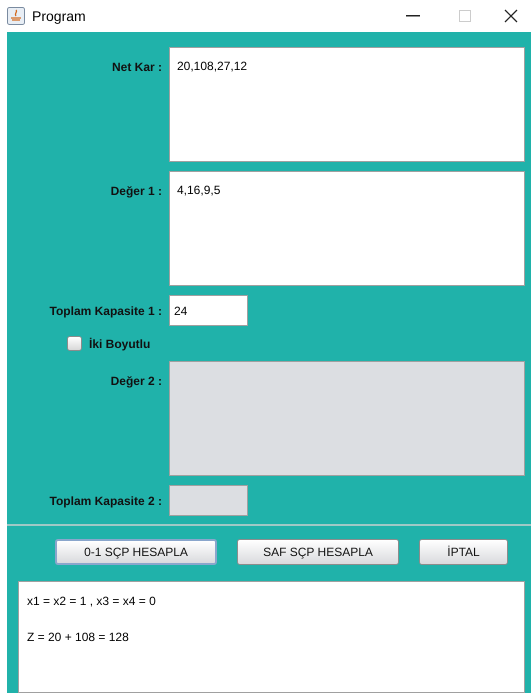 Image resolution: width=531 pixels, height=693 pixels. I want to click on checkbox-label: İki Boyutlu, so click(119, 344).